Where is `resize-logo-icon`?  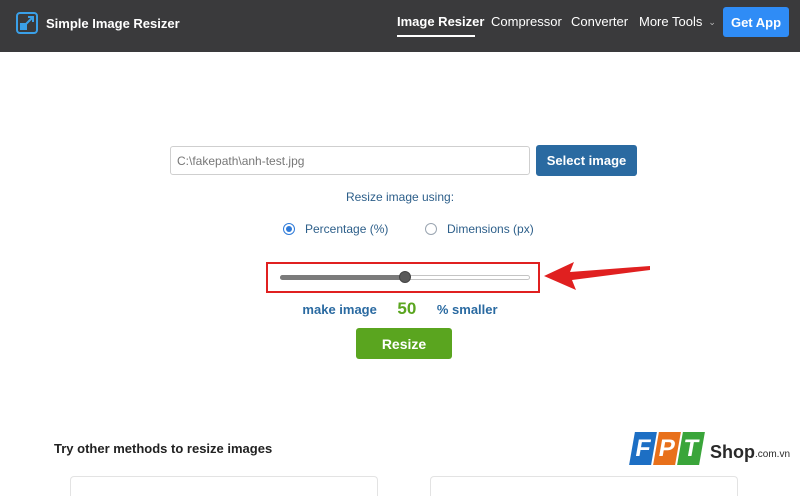
resize-logo-icon is located at coordinates (27, 23).